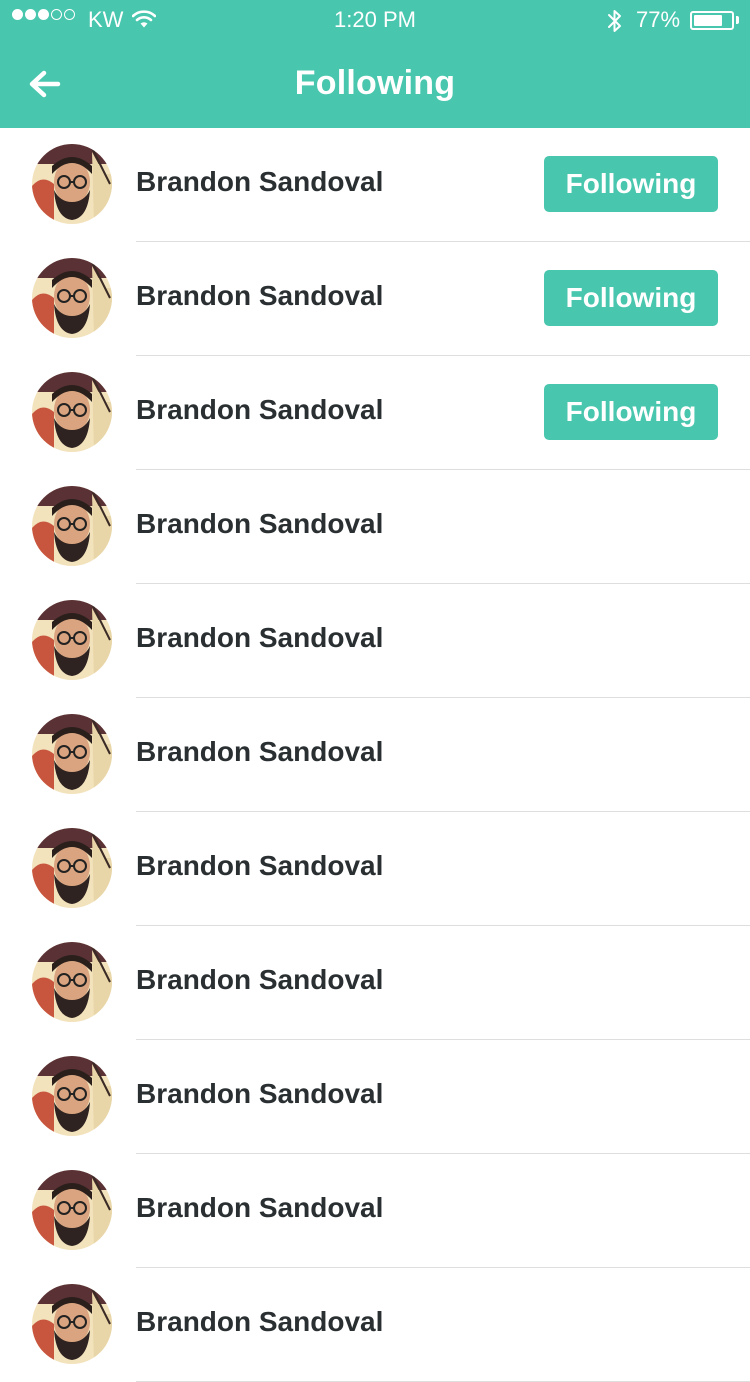 This screenshot has height=1382, width=750. What do you see at coordinates (375, 20) in the screenshot?
I see `status-bar: KW 1:20 PM 77%` at bounding box center [375, 20].